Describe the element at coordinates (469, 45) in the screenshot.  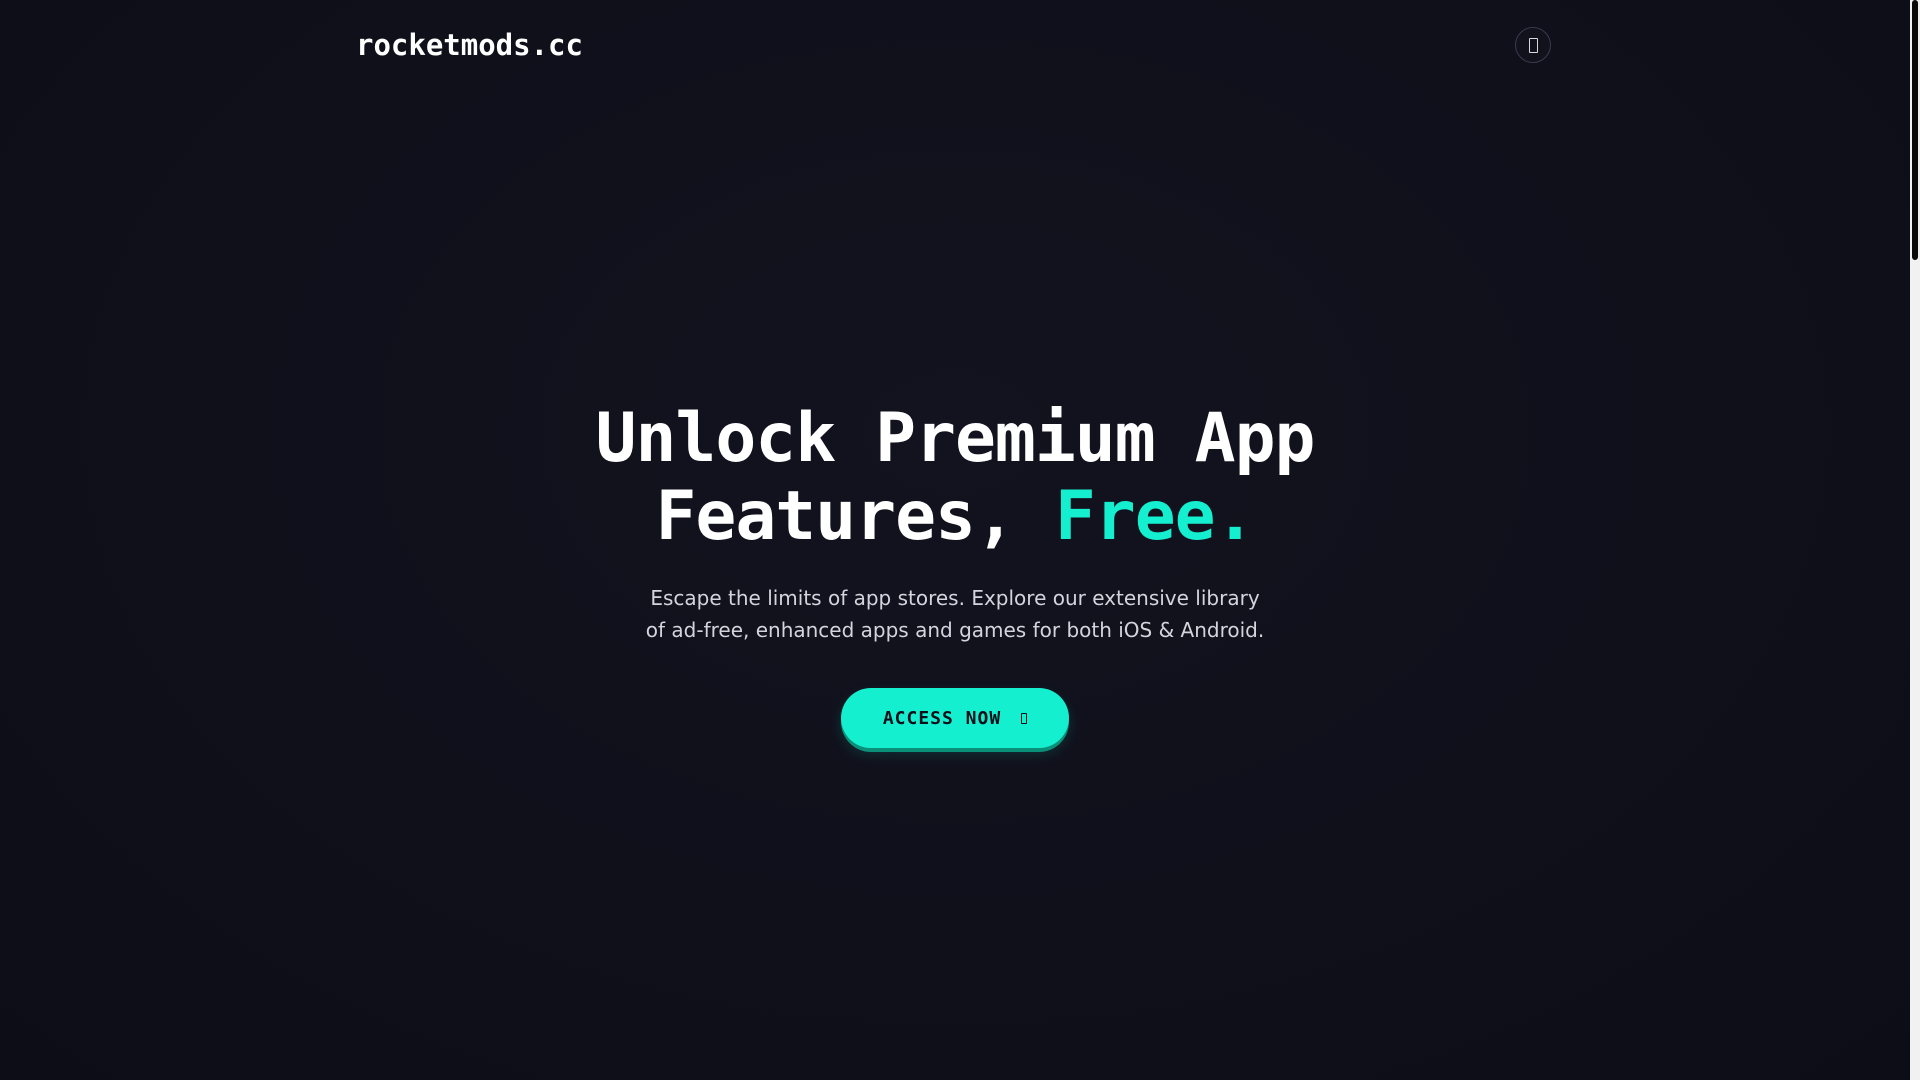
I see `site-logo: rocketmods.cc` at that location.